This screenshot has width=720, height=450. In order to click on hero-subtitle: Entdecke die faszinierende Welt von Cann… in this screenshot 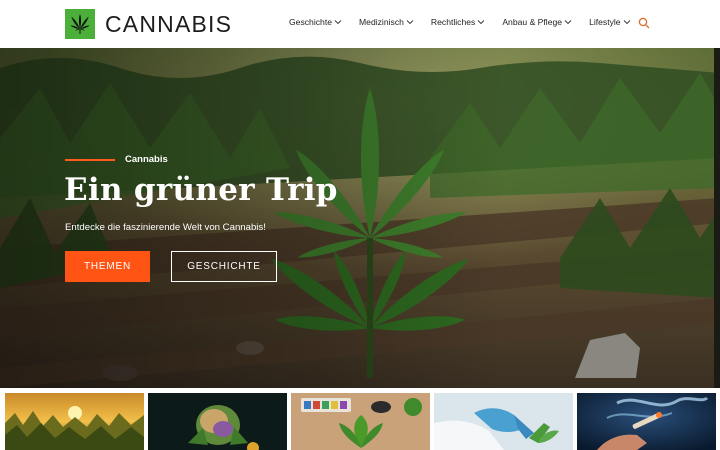, I will do `click(165, 227)`.